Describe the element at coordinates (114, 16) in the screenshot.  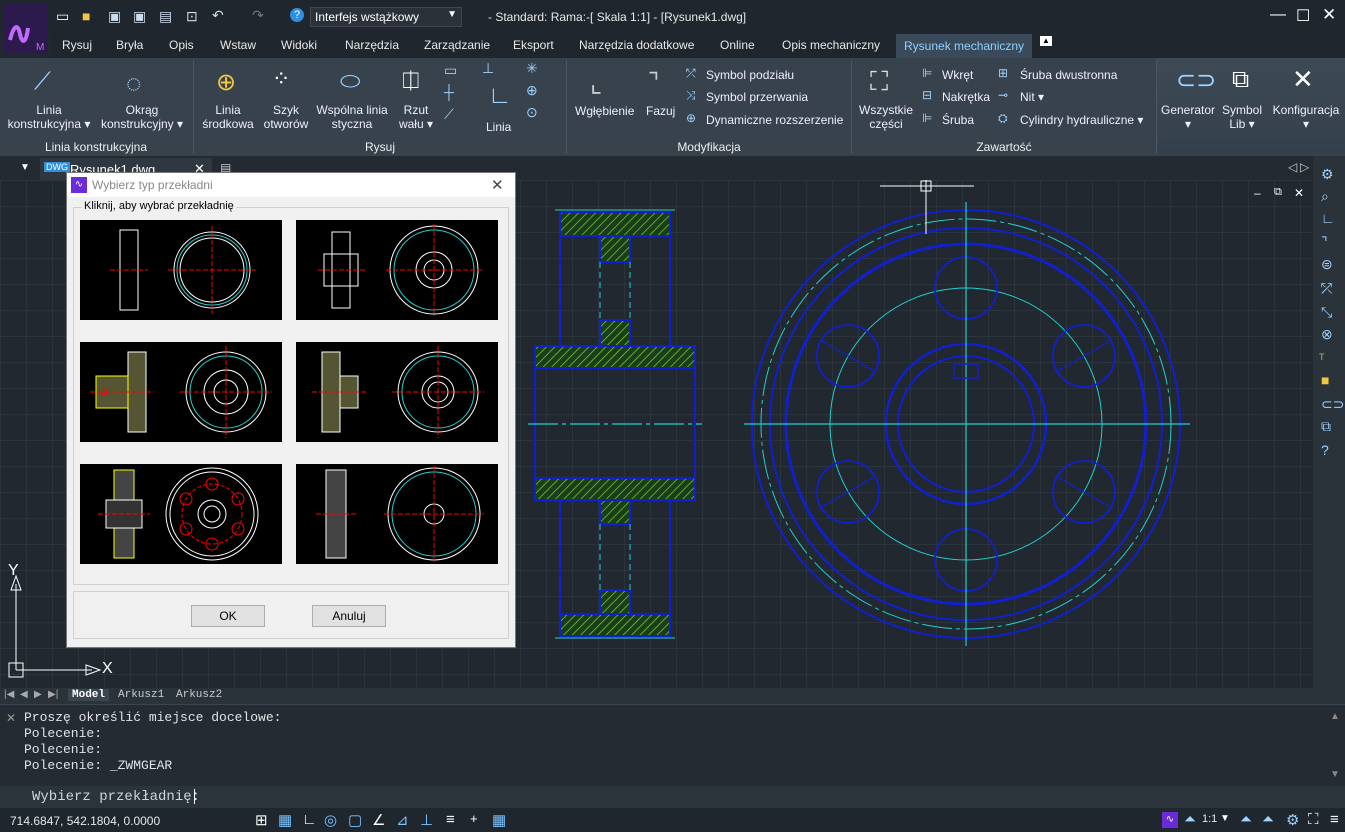
I see `save-icon: ▣` at that location.